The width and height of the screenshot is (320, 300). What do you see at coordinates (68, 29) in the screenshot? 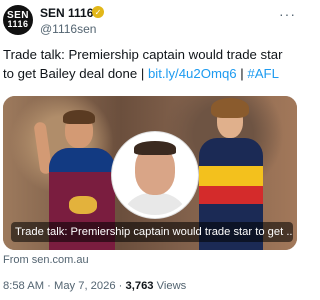
I see `account-handle: @1116sen` at bounding box center [68, 29].